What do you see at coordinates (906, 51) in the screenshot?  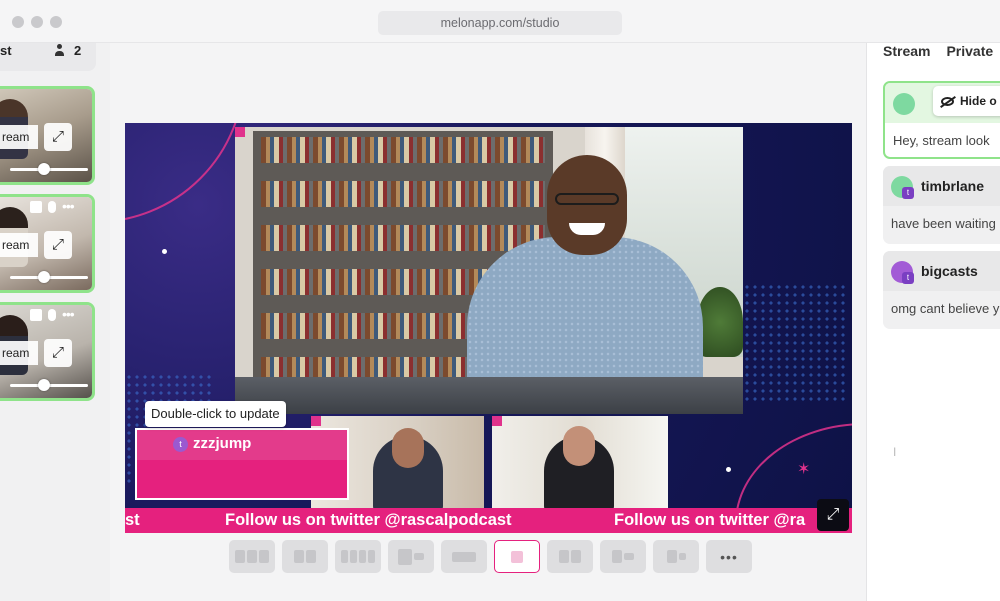 I see `tab-stream: Stream` at bounding box center [906, 51].